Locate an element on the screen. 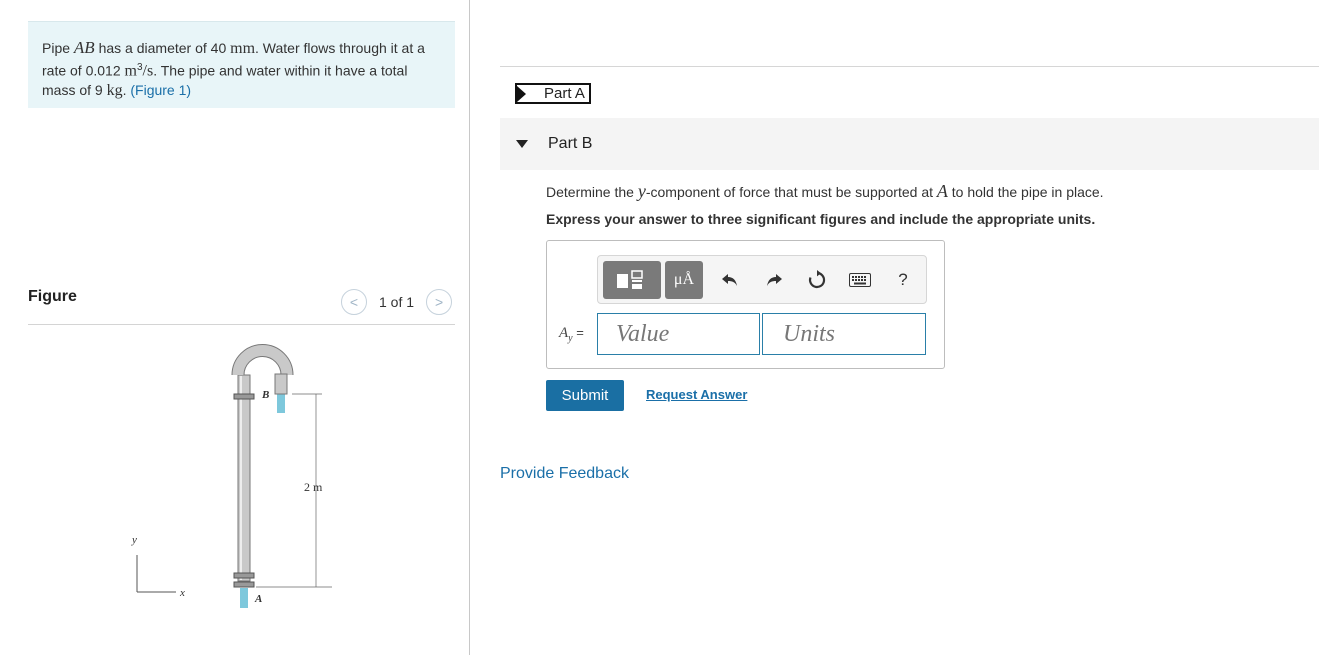 This screenshot has width=1319, height=655. undo-icon is located at coordinates (729, 280).